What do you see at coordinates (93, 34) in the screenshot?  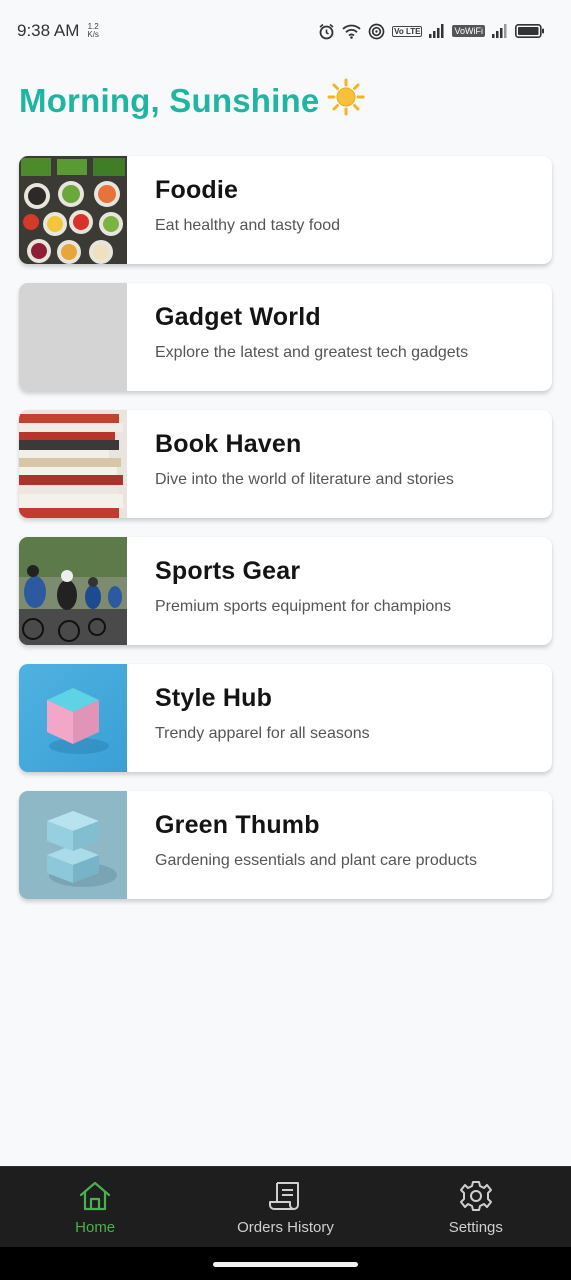 I see `net-speed-unit: K/s` at bounding box center [93, 34].